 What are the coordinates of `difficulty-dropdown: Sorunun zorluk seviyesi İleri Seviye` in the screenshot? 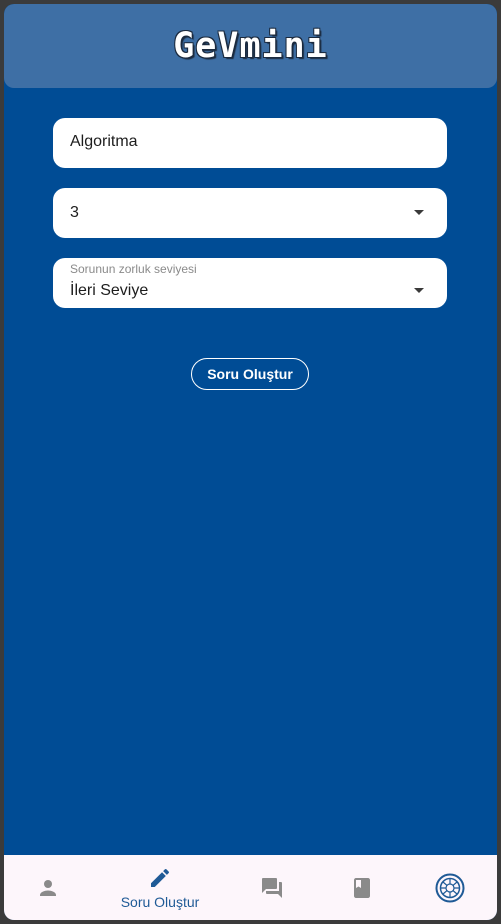 It's located at (250, 283).